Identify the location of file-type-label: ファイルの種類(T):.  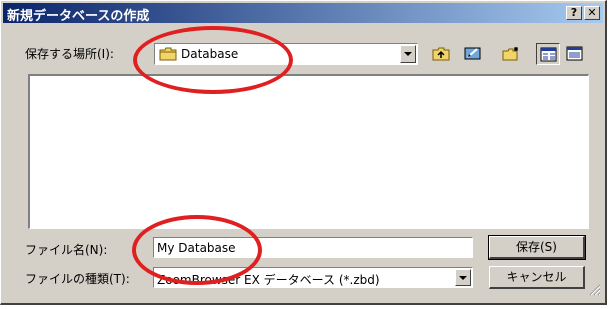
(77, 279).